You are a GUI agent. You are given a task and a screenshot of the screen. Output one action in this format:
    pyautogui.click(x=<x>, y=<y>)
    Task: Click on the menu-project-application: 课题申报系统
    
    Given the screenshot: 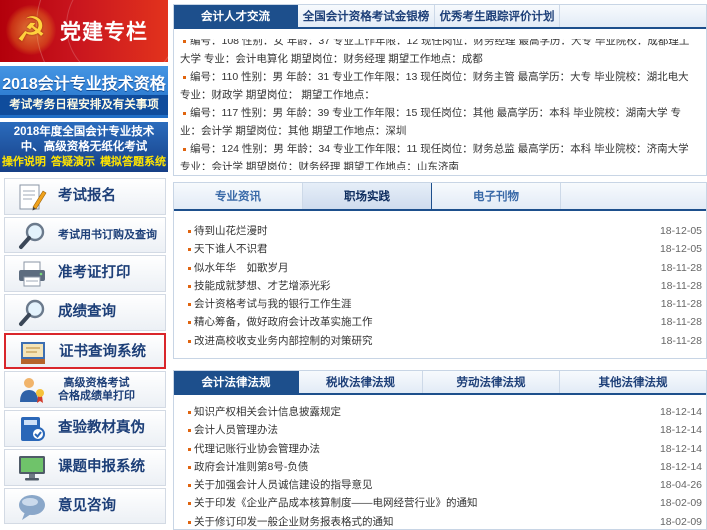 What is the action you would take?
    pyautogui.click(x=85, y=467)
    